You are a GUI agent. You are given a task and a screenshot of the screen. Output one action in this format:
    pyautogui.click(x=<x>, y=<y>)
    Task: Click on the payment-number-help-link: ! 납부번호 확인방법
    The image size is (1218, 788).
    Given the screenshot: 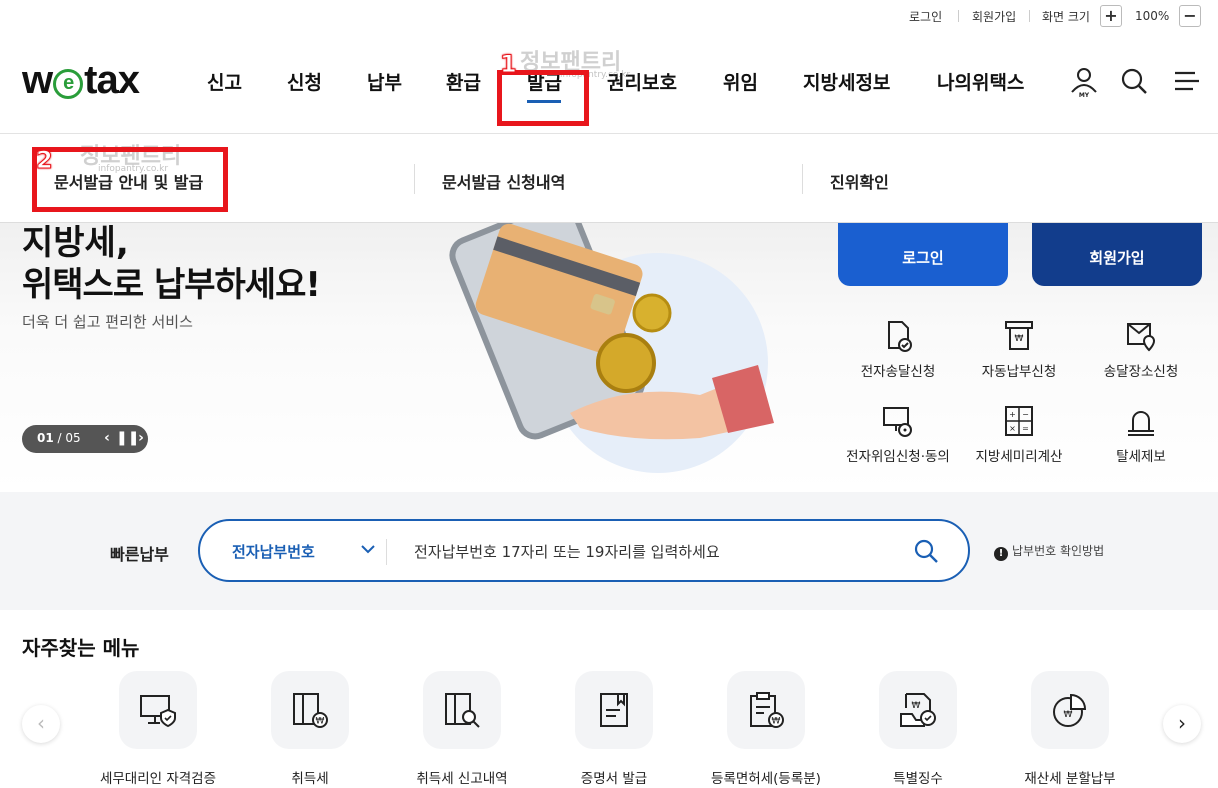 What is the action you would take?
    pyautogui.click(x=1049, y=551)
    